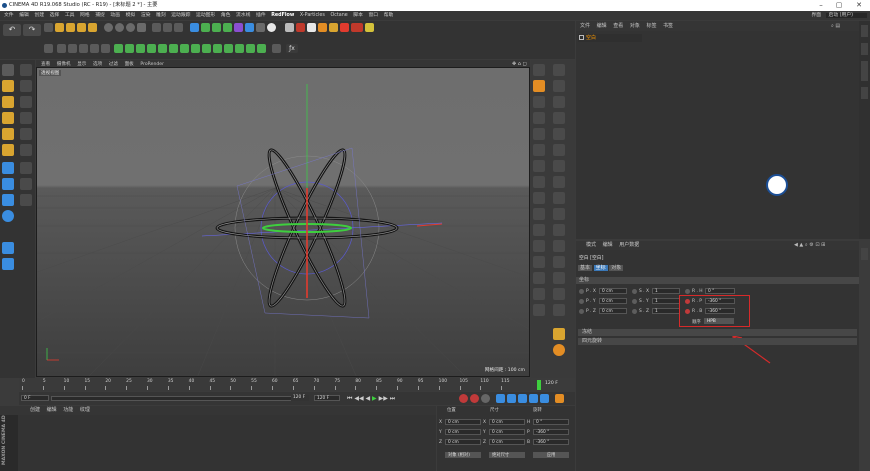 The image size is (870, 471). What do you see at coordinates (581, 291) in the screenshot?
I see `keyframe-dot-px` at bounding box center [581, 291].